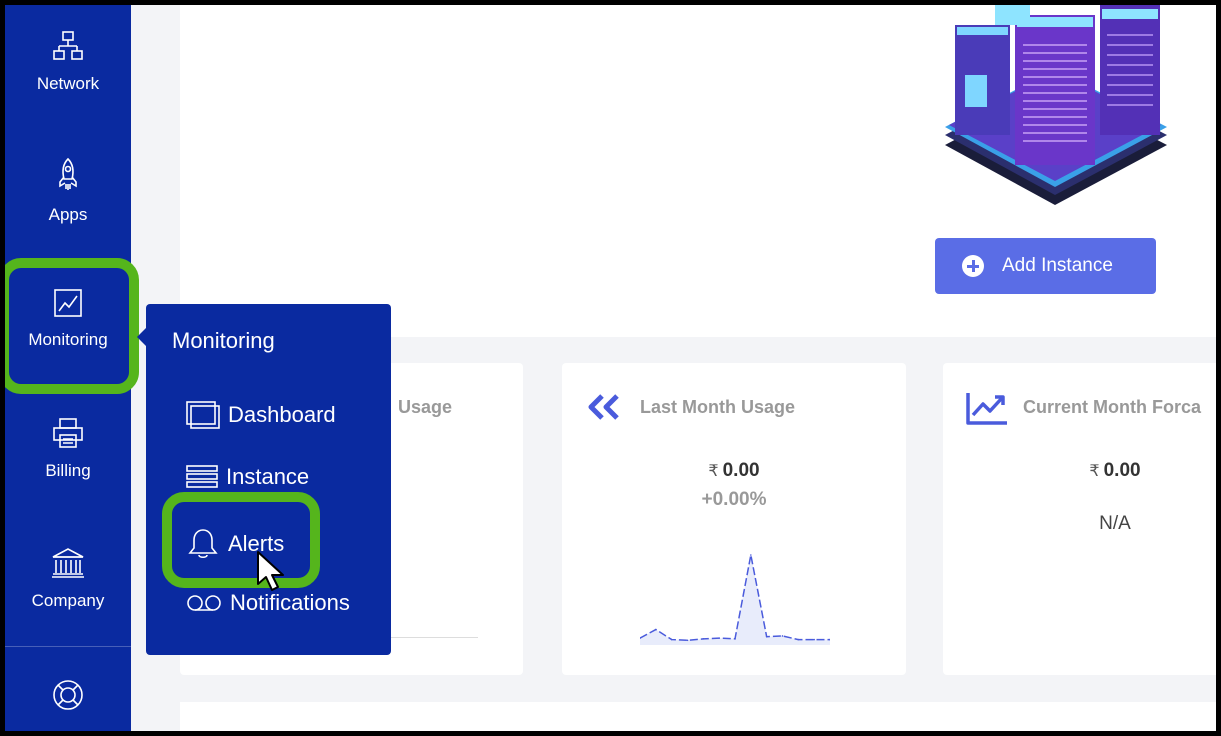 The width and height of the screenshot is (1221, 736). Describe the element at coordinates (72, 326) in the screenshot. I see `monitoring-highlight` at that location.